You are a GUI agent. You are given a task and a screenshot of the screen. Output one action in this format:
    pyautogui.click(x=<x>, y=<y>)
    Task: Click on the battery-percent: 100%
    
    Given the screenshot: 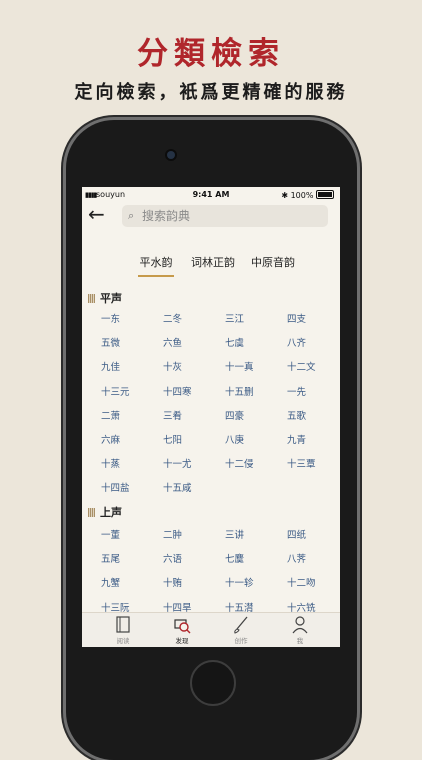 What is the action you would take?
    pyautogui.click(x=302, y=195)
    